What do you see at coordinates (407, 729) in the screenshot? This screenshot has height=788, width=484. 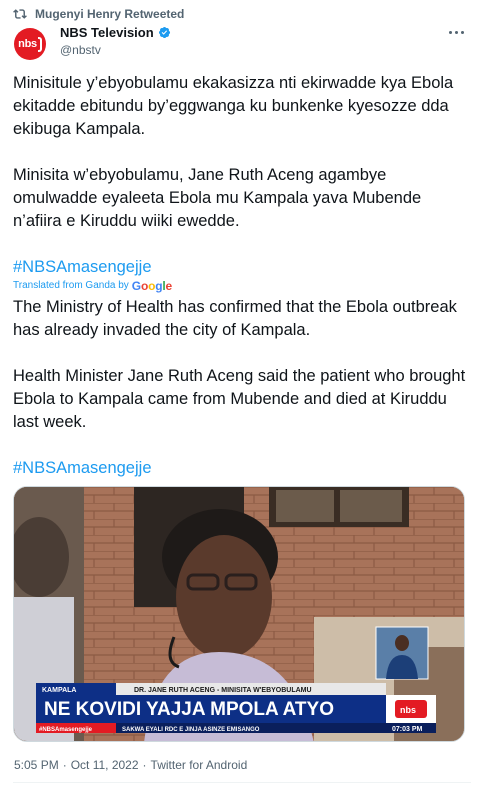 I see `broadcast-time: 07:03 PM` at bounding box center [407, 729].